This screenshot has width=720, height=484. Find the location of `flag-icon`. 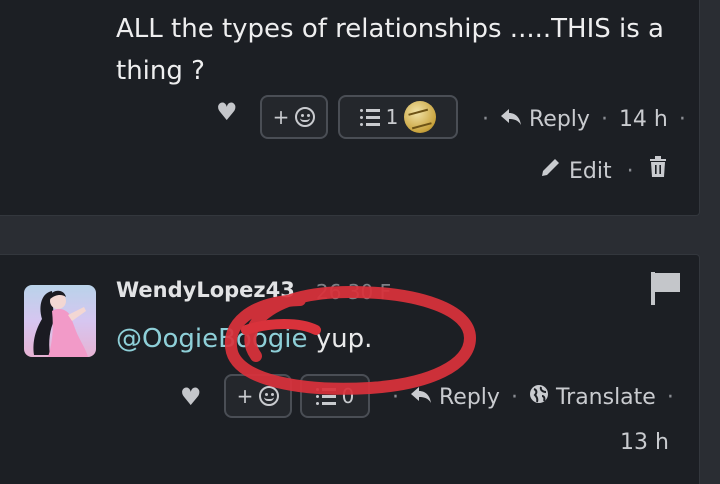

flag-icon is located at coordinates (666, 290).